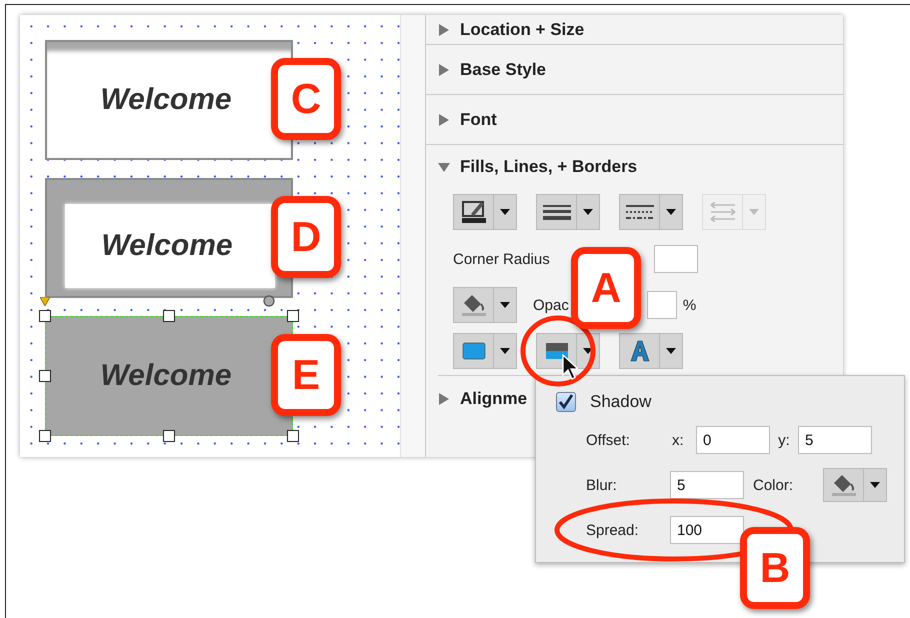  I want to click on callout-badge: E, so click(306, 375).